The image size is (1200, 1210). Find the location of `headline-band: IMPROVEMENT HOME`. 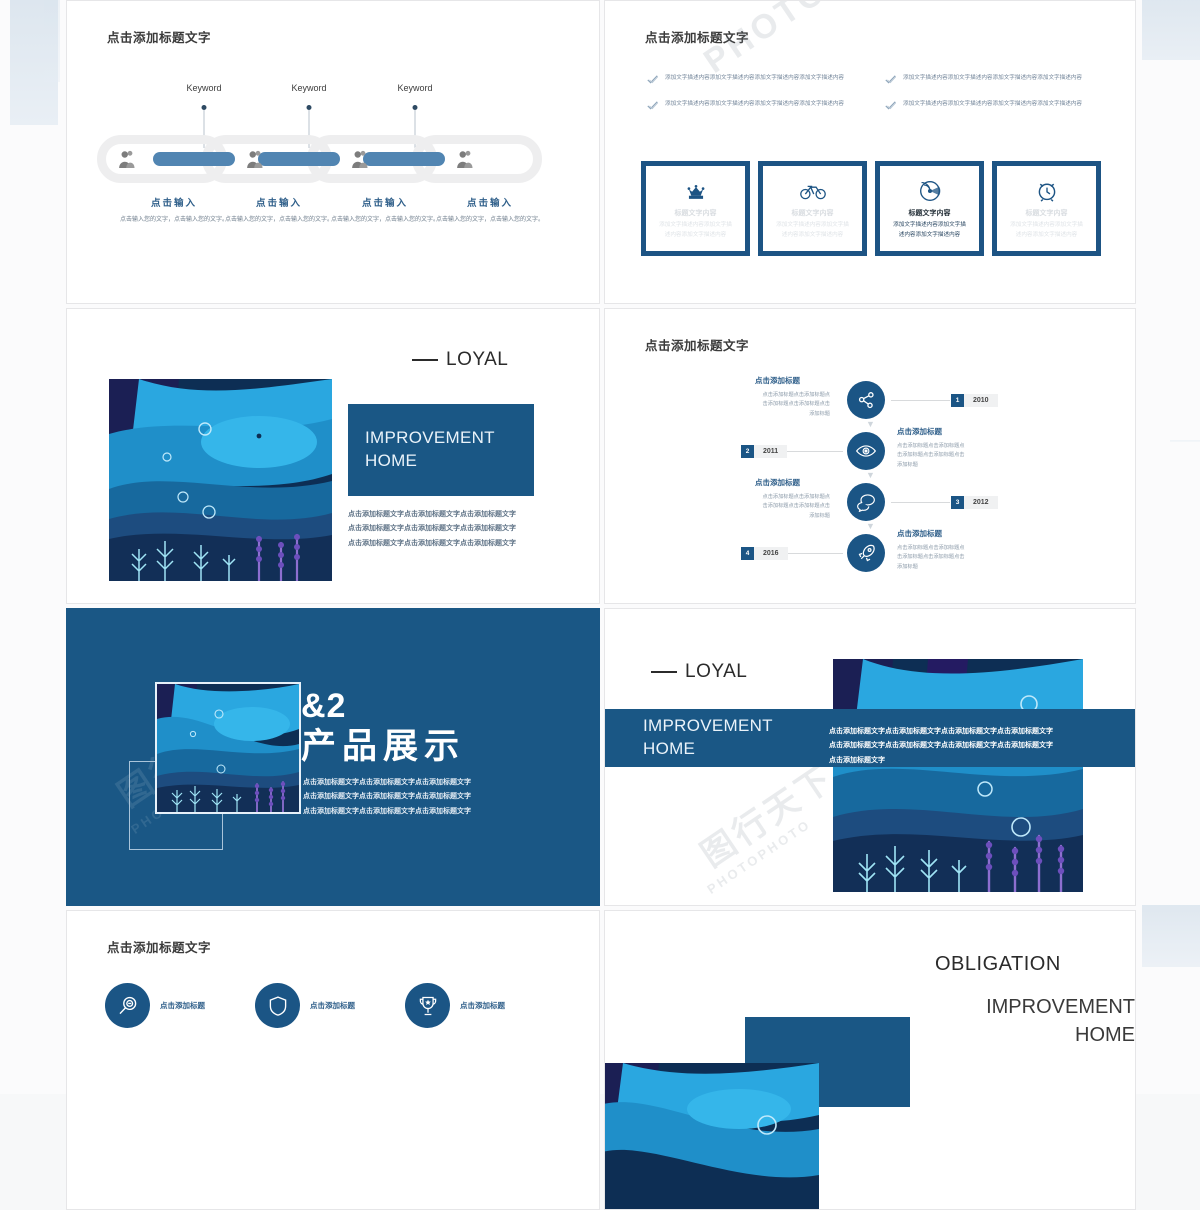

headline-band: IMPROVEMENT HOME is located at coordinates (441, 450).